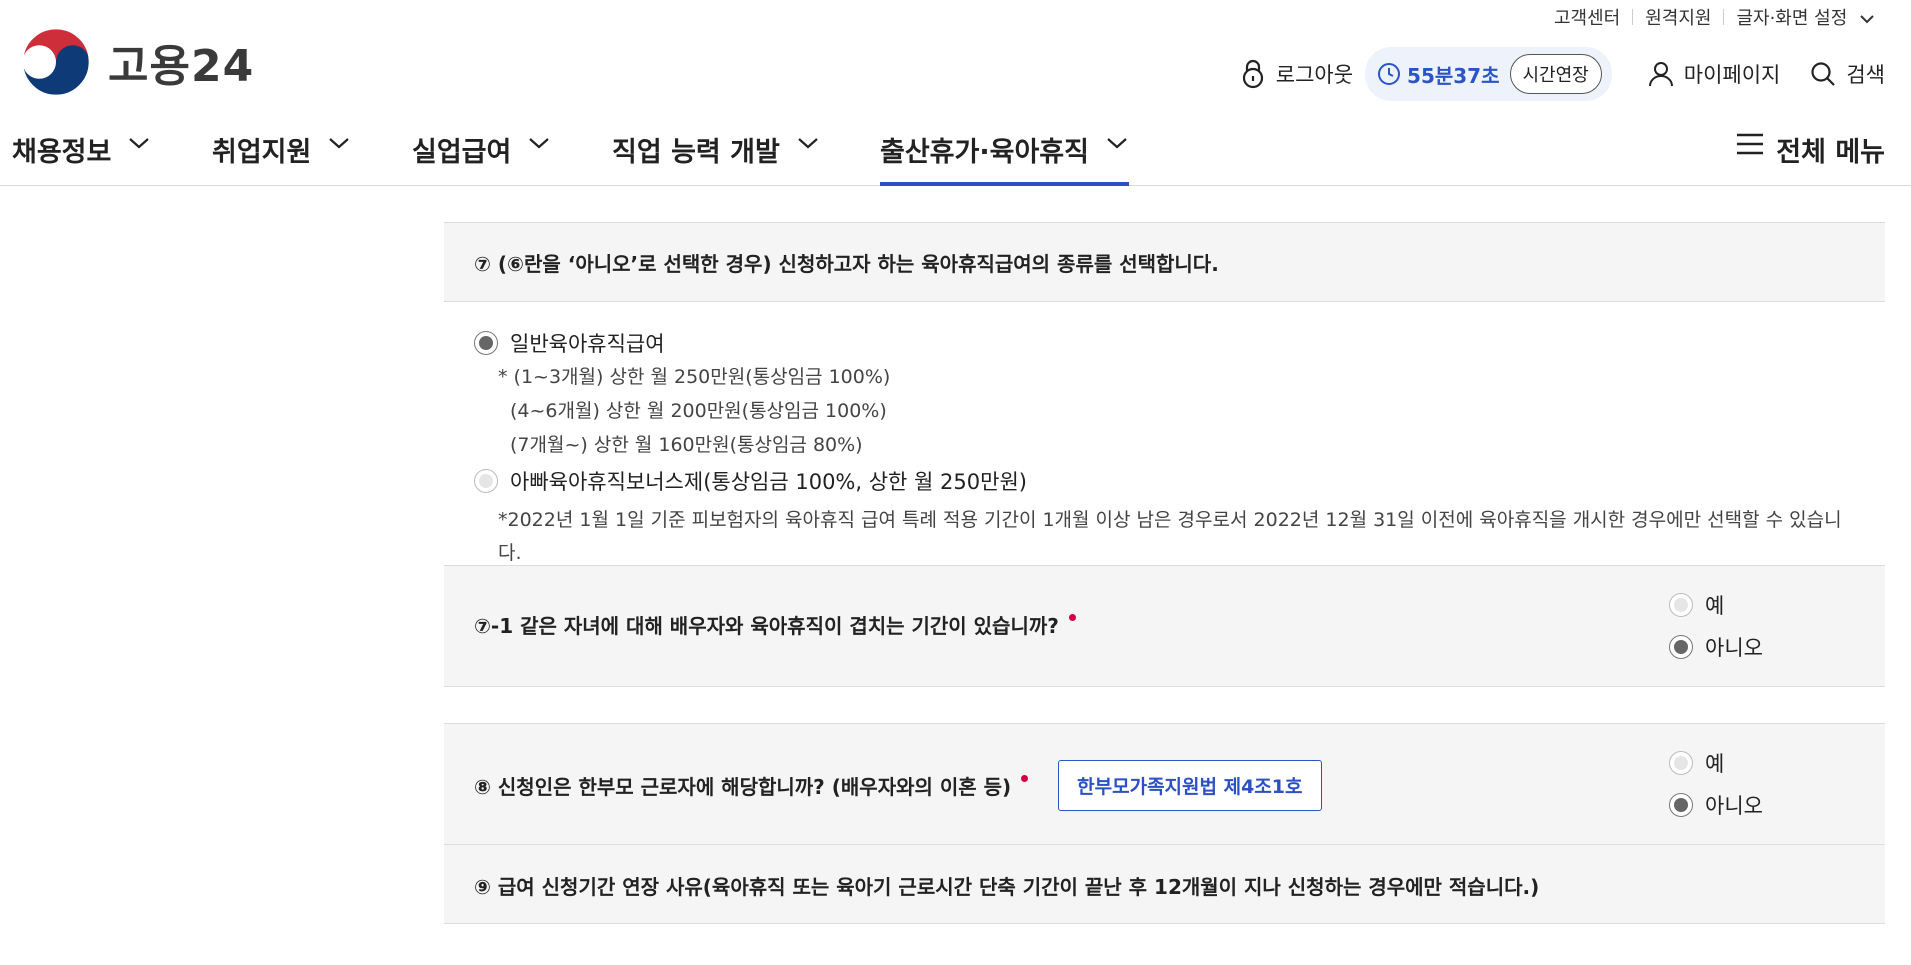 This screenshot has width=1911, height=965. Describe the element at coordinates (1164, 343) in the screenshot. I see `option-general-leave-benefit: 일반육아휴직급여` at that location.